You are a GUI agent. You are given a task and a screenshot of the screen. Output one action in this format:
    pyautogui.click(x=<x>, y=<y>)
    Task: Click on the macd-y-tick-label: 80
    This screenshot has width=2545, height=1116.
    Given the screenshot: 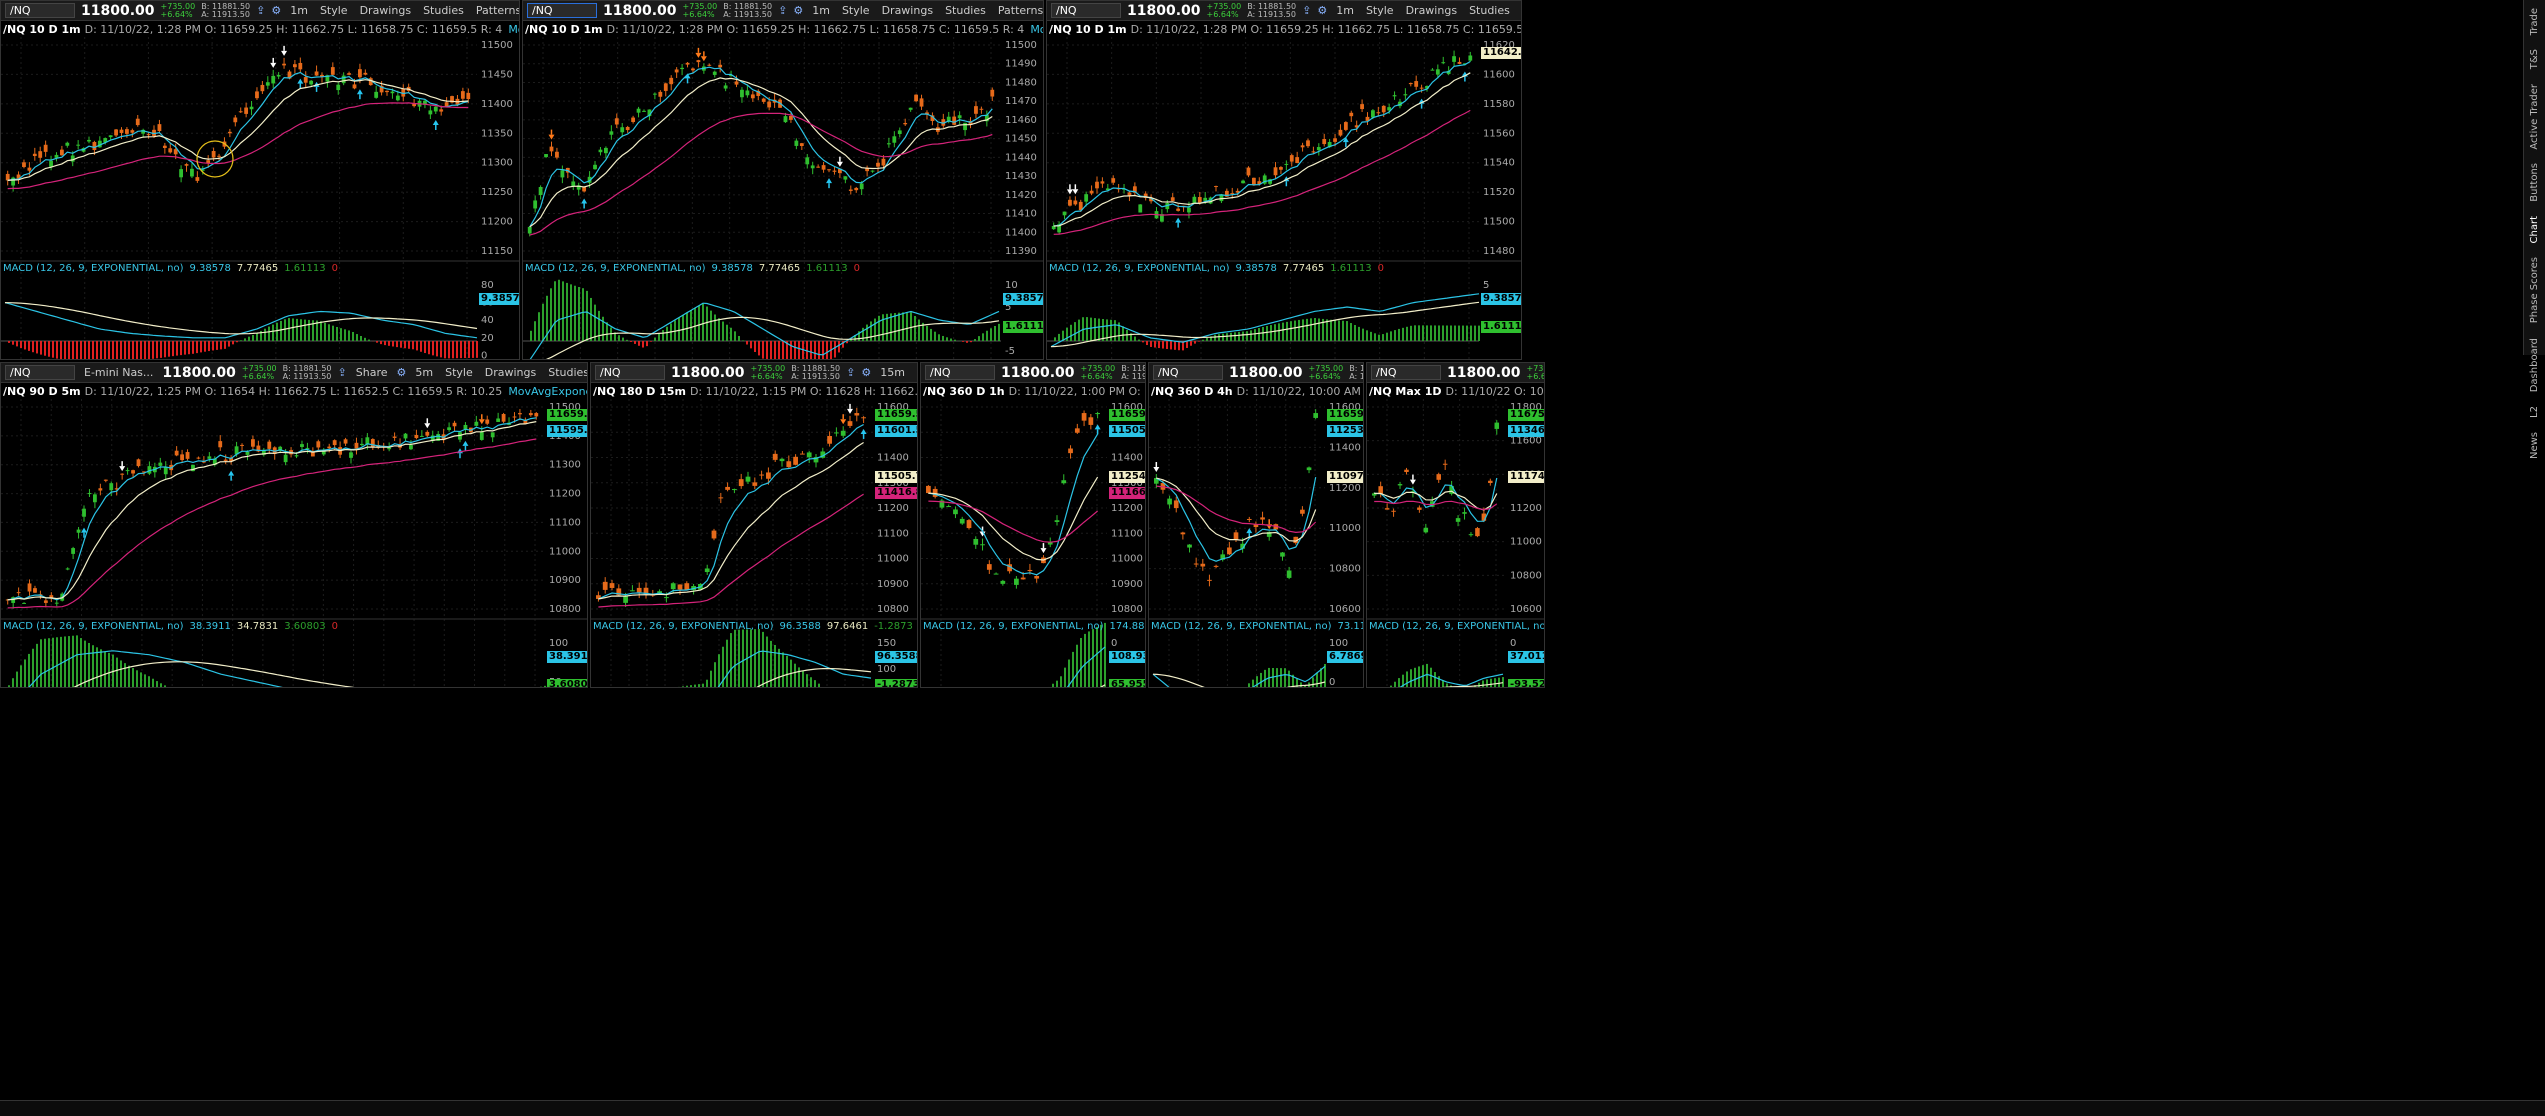 What is the action you would take?
    pyautogui.click(x=487, y=285)
    